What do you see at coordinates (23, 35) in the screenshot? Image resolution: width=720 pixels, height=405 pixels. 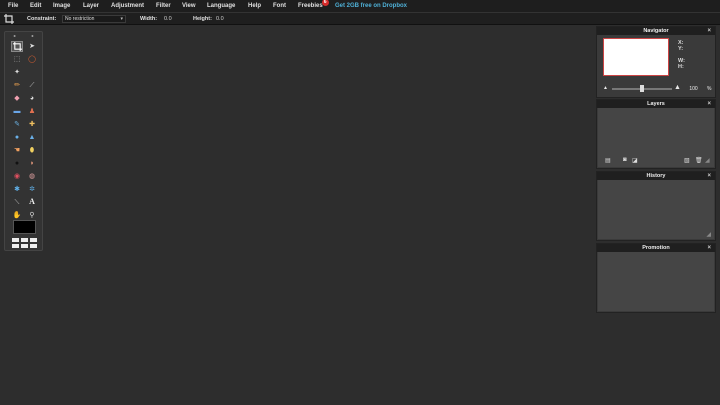 I see `toolbox-header: ◂ ▸` at bounding box center [23, 35].